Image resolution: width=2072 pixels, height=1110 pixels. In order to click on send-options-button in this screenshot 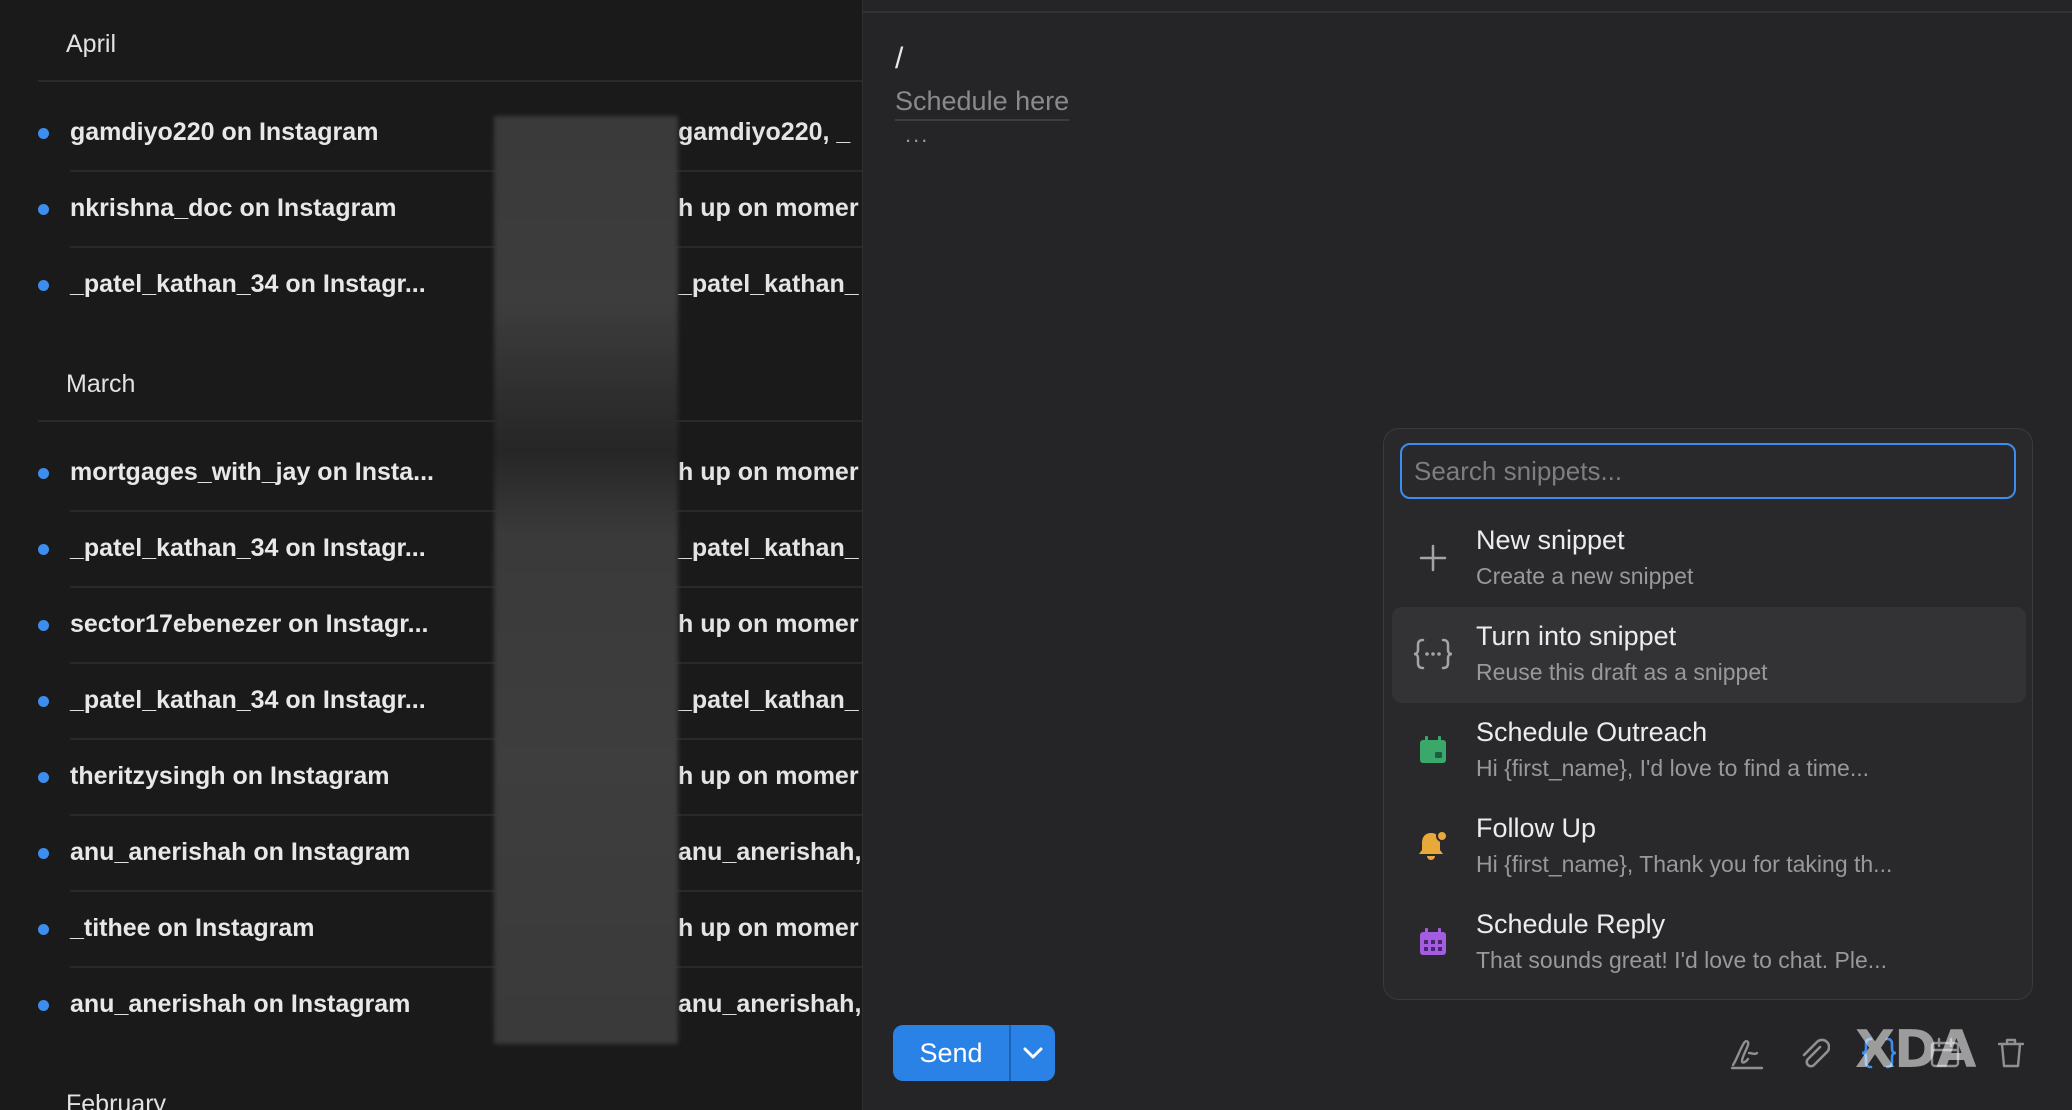, I will do `click(1032, 1053)`.